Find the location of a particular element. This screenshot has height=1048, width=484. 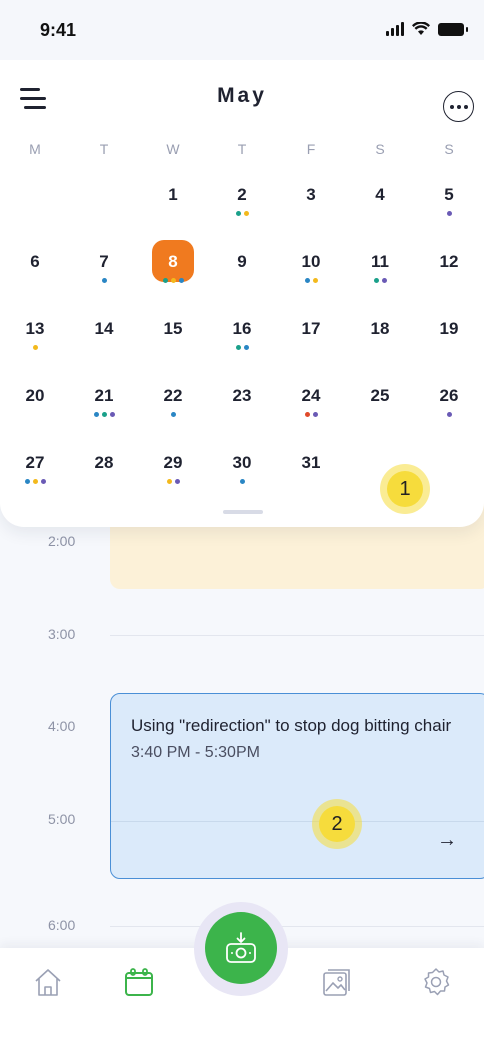

calendar-day: 31 is located at coordinates (311, 478).